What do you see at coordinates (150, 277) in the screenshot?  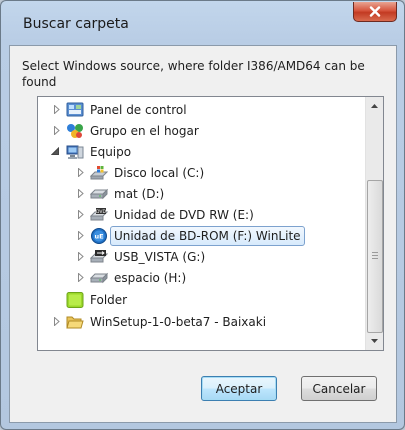 I see `tree-item-label: espacio (H:)` at bounding box center [150, 277].